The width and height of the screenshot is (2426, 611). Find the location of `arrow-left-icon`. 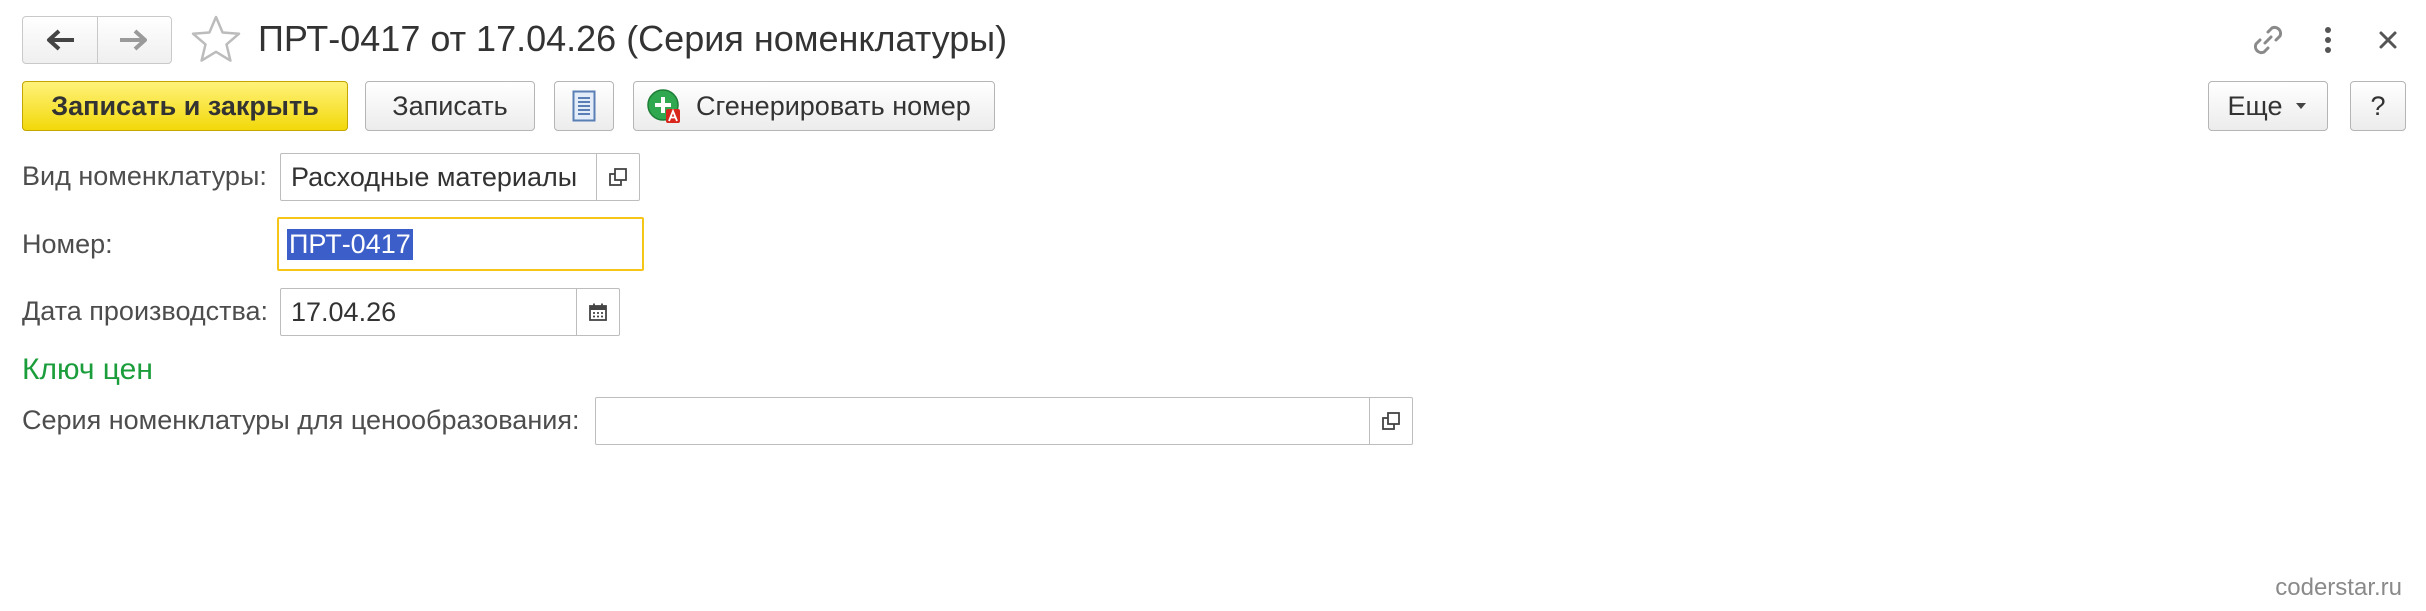

arrow-left-icon is located at coordinates (60, 40).